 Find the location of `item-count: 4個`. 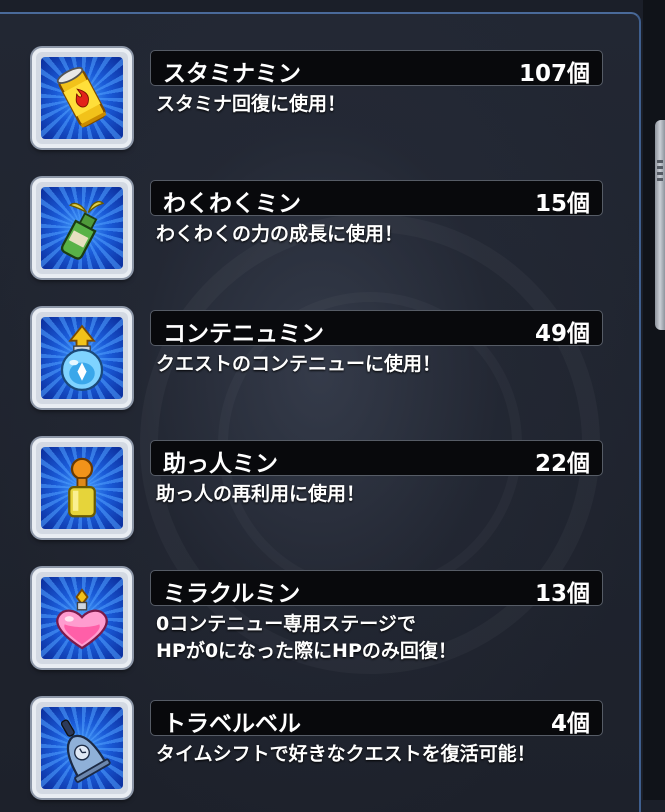

item-count: 4個 is located at coordinates (570, 724).